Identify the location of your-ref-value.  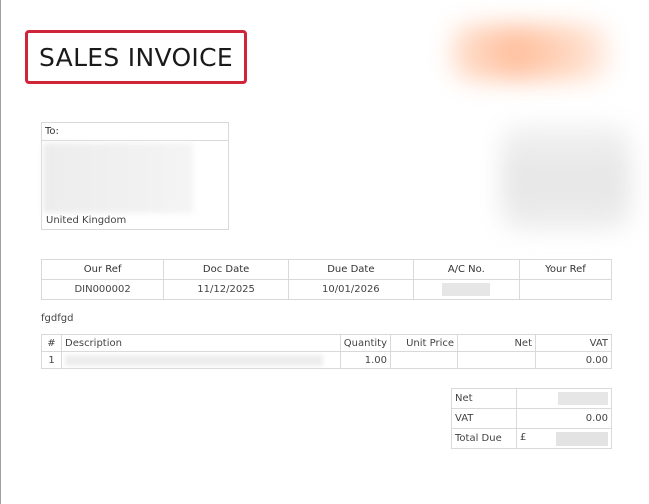
(565, 289).